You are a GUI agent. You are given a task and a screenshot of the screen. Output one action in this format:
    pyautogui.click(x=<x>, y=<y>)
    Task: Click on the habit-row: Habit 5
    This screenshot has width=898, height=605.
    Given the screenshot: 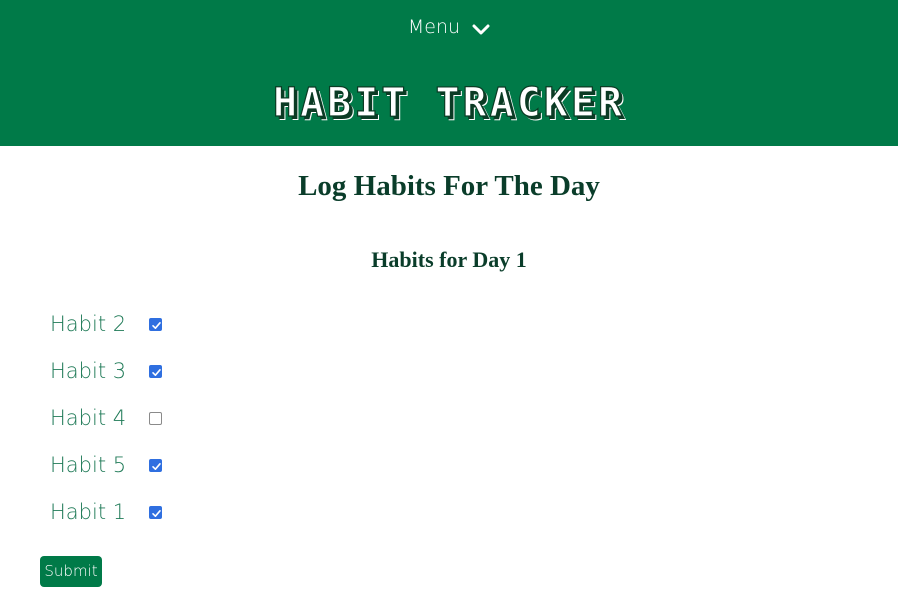 What is the action you would take?
    pyautogui.click(x=150, y=465)
    